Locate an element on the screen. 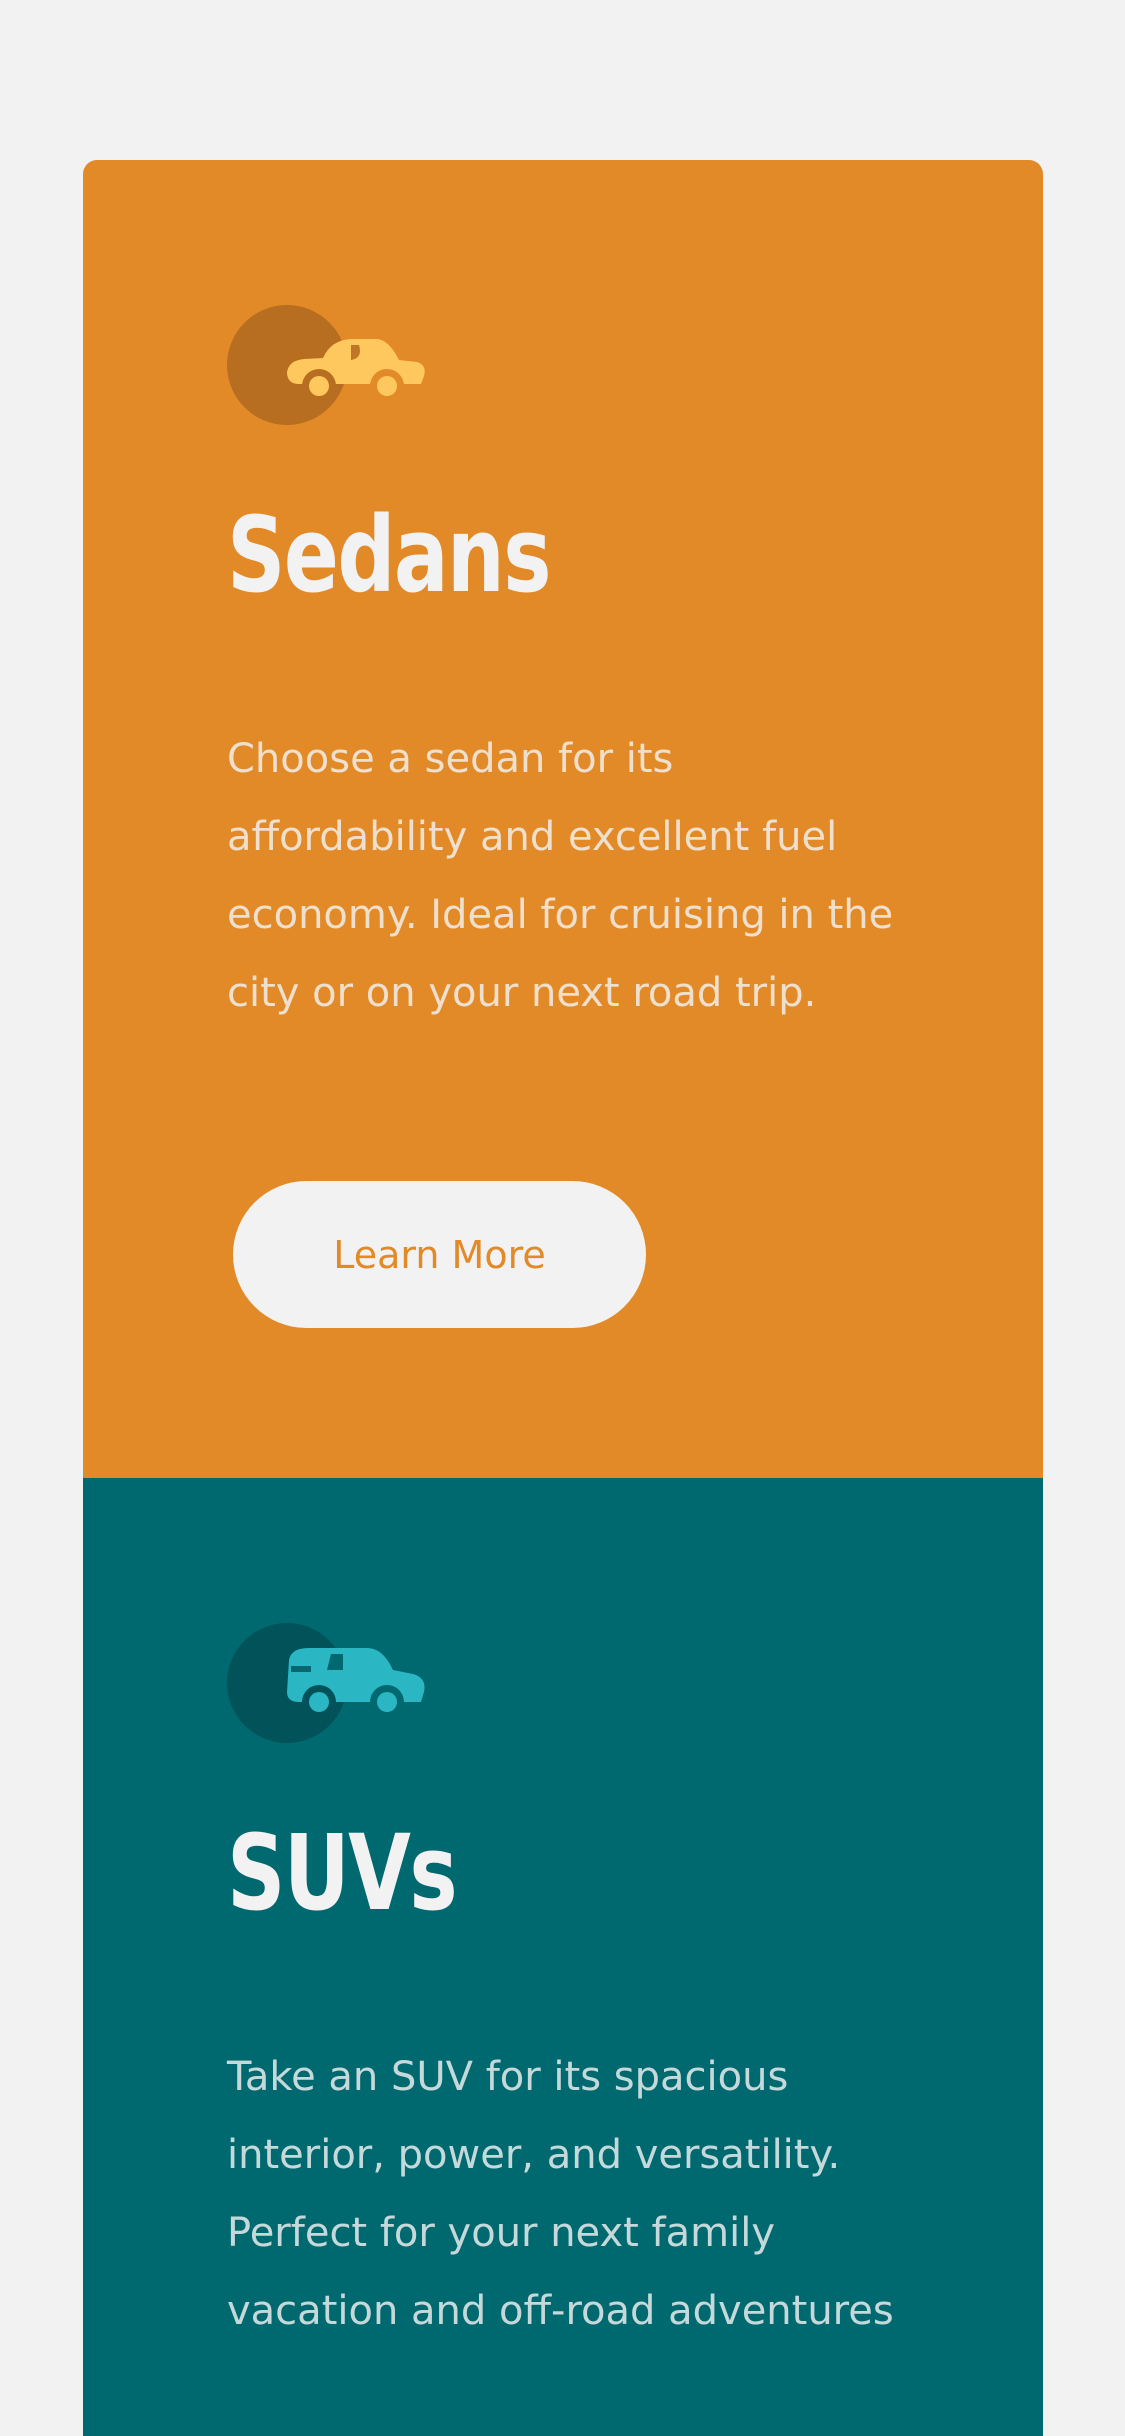 Image resolution: width=1125 pixels, height=2436 pixels. sedan-car-icon is located at coordinates (327, 366).